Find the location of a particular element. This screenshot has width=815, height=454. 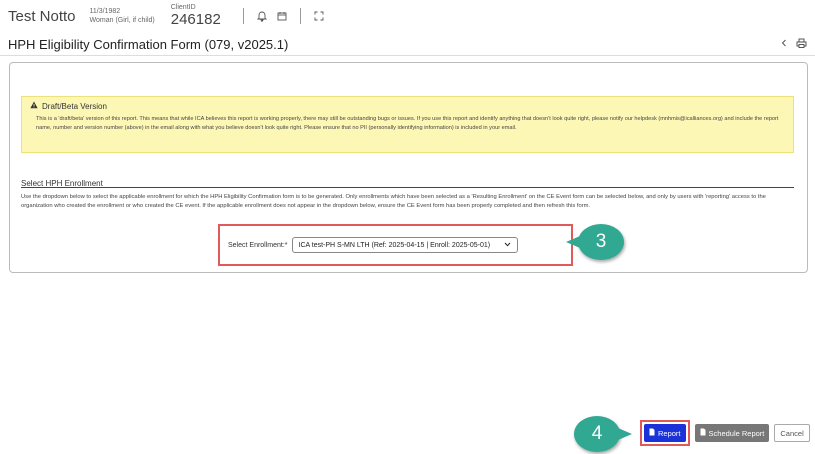

footer-actions: Report Schedule Report Cancel is located at coordinates (725, 433).